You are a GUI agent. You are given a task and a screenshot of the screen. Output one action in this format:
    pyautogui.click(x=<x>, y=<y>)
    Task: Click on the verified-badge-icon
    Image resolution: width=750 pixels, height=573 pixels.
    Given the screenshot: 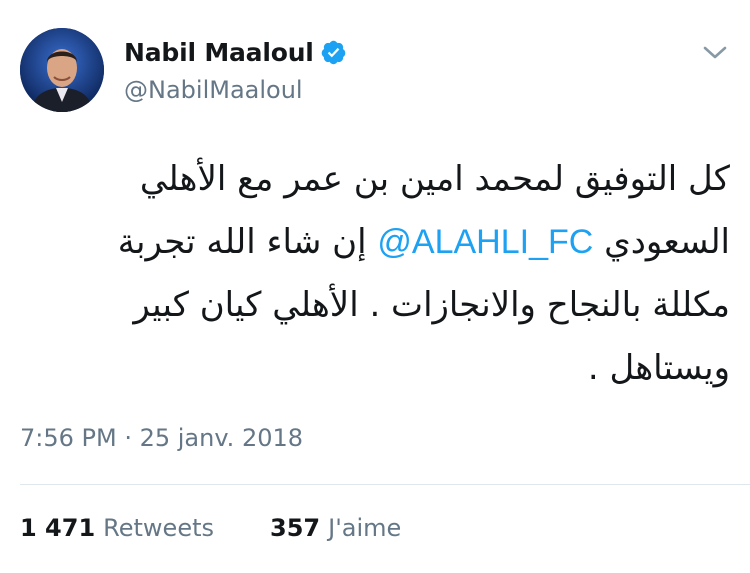 What is the action you would take?
    pyautogui.click(x=333, y=52)
    